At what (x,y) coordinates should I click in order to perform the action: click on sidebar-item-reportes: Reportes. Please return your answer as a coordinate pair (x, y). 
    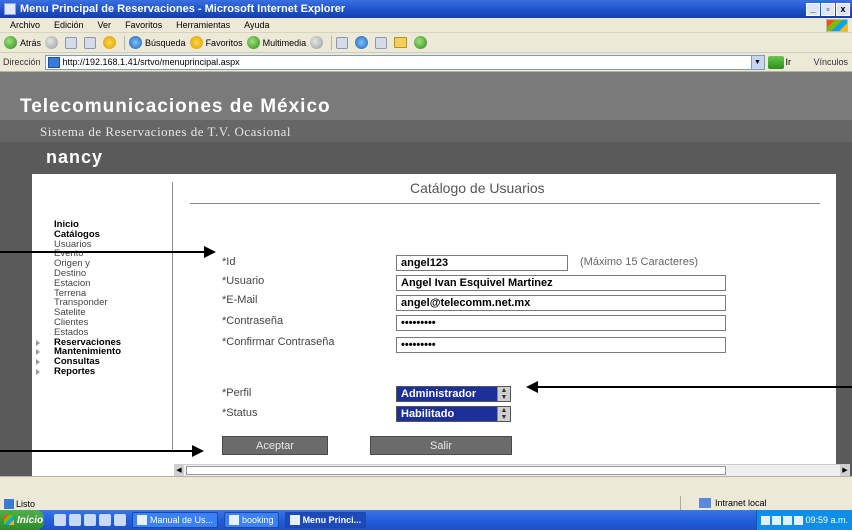
    Looking at the image, I should click on (104, 372).